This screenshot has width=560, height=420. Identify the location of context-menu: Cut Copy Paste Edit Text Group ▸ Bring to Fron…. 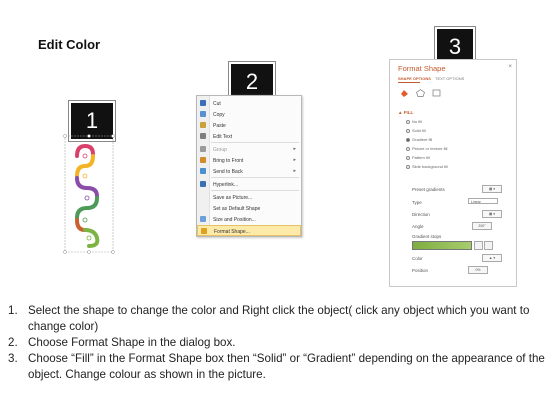
(249, 166).